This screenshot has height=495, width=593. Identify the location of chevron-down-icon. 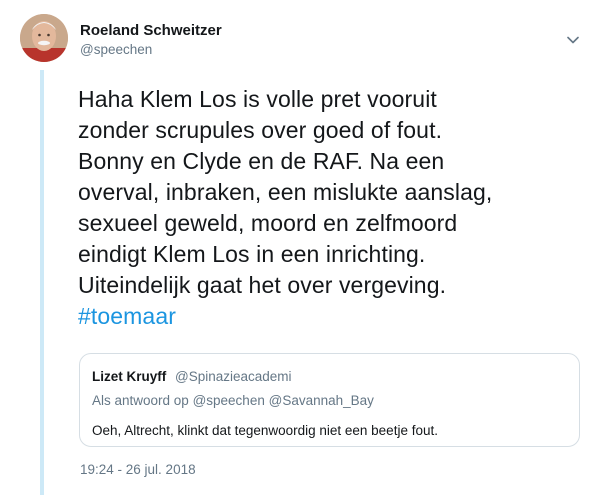
(573, 40).